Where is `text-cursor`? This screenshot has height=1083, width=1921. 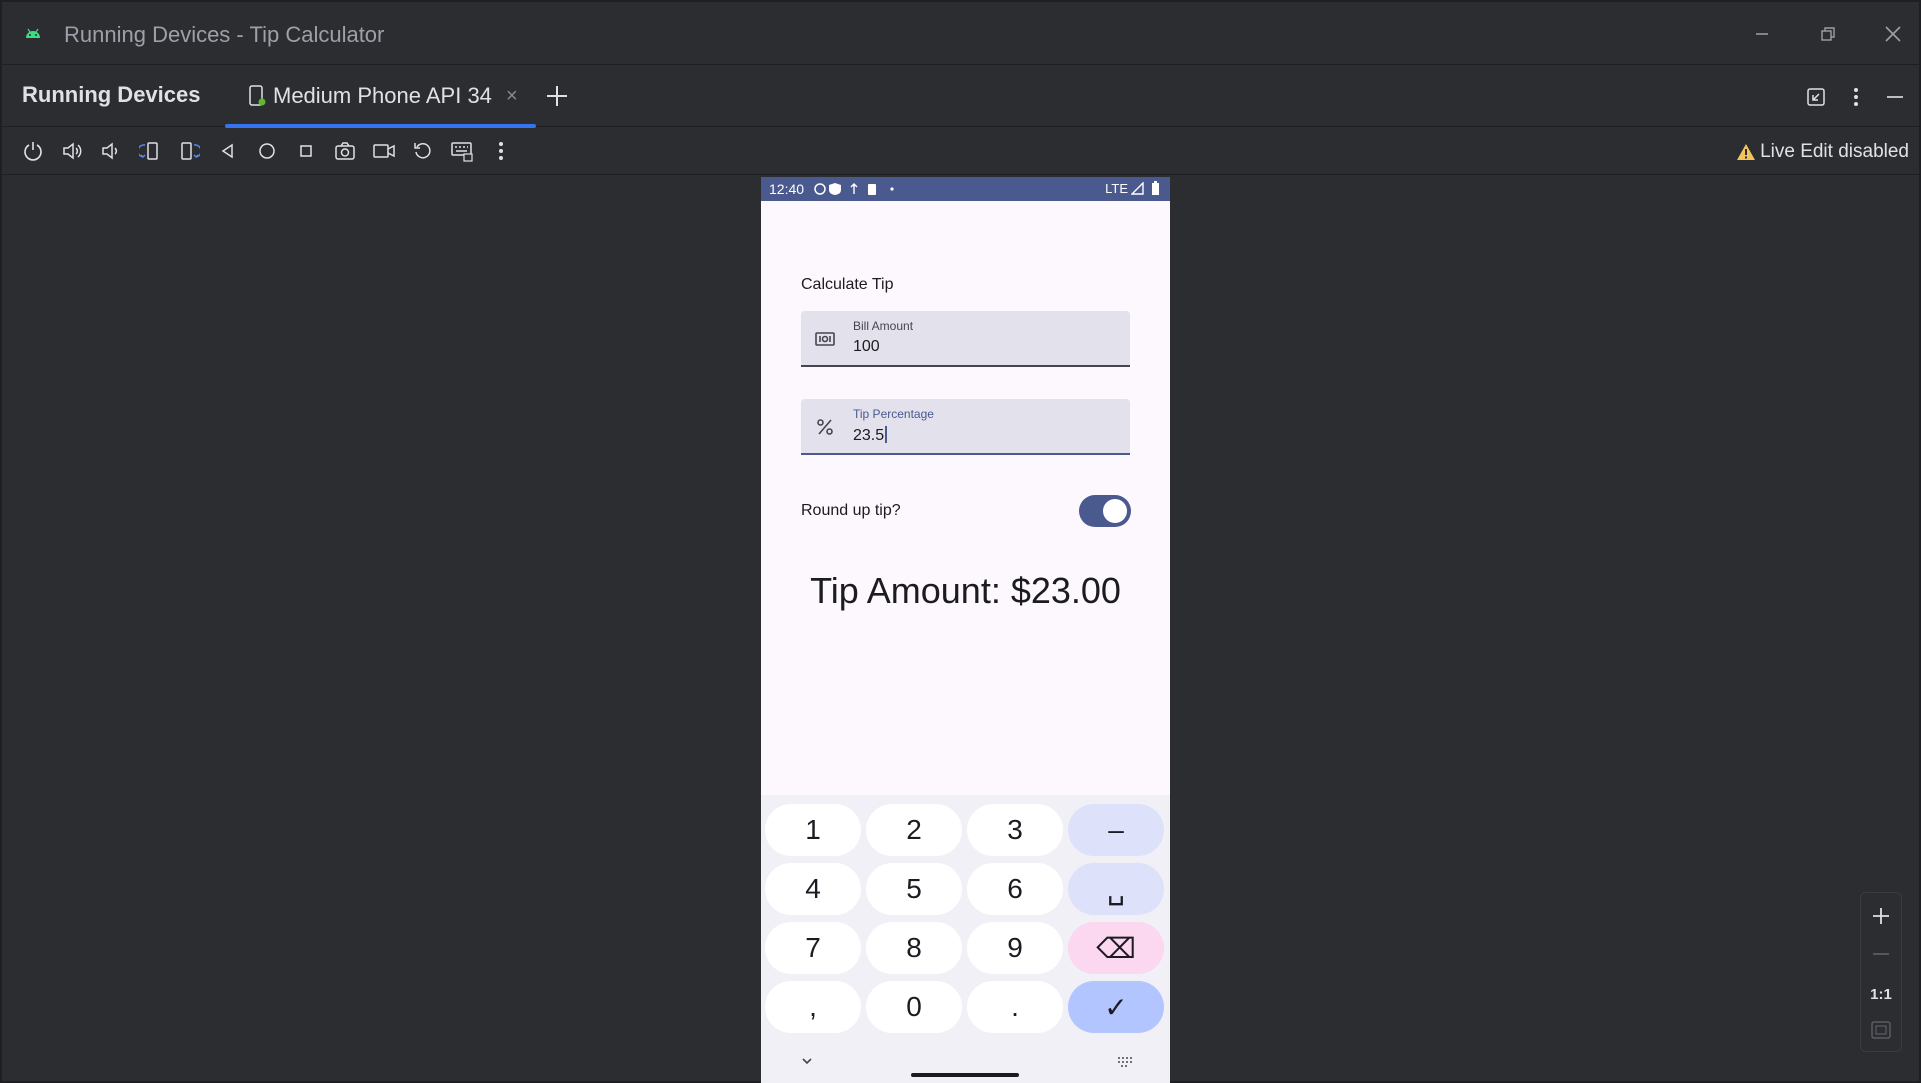
text-cursor is located at coordinates (886, 434).